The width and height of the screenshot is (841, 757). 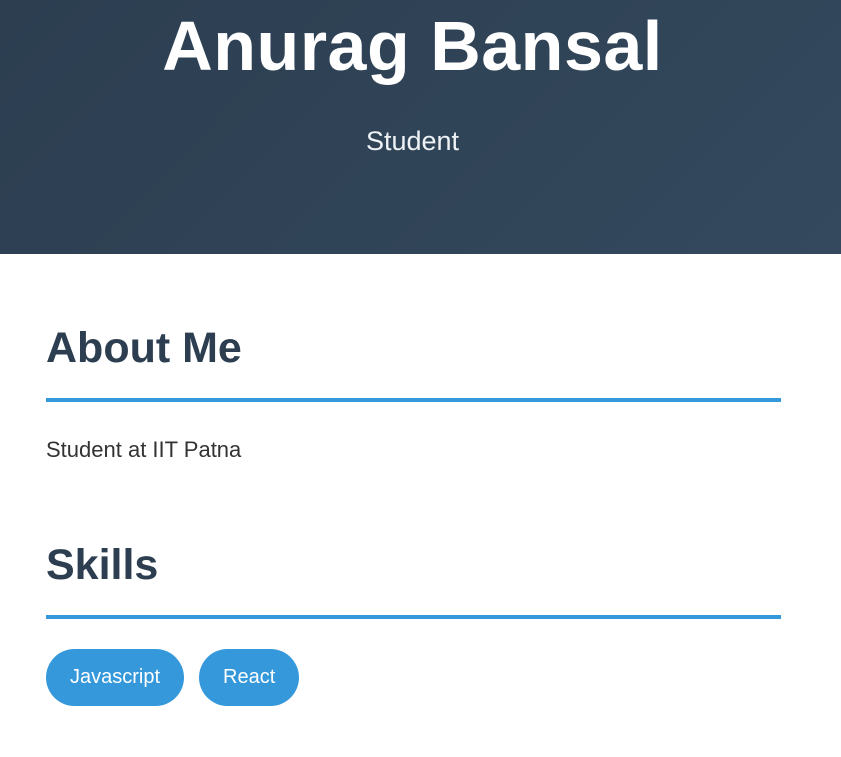 I want to click on about-title: About Me, so click(x=144, y=348).